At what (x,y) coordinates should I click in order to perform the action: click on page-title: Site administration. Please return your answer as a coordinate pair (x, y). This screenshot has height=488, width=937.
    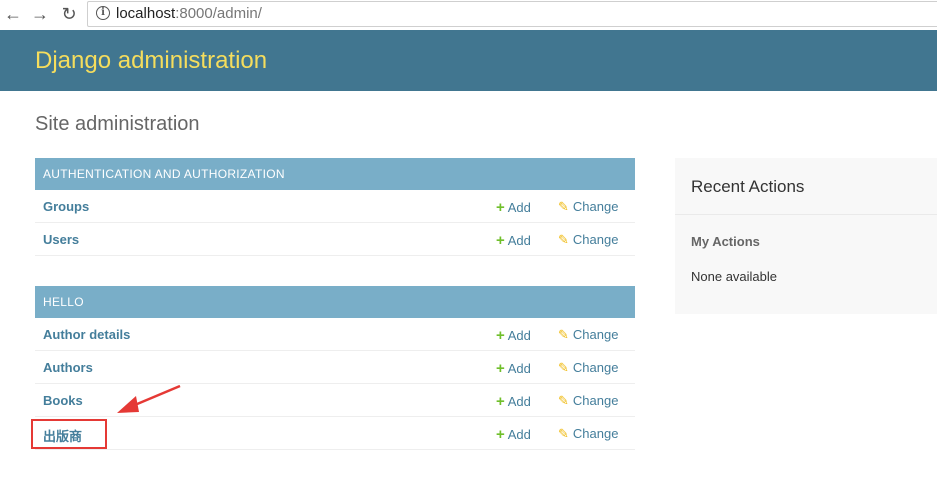
    Looking at the image, I should click on (117, 124).